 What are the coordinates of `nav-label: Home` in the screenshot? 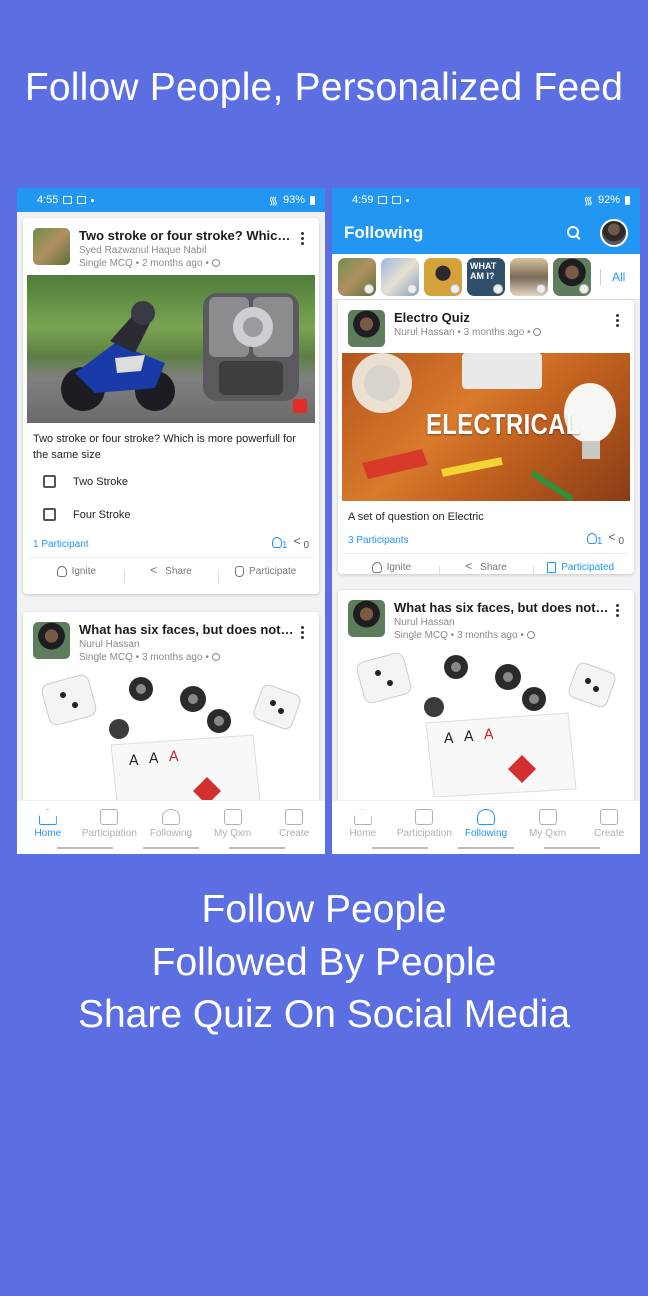 It's located at (48, 833).